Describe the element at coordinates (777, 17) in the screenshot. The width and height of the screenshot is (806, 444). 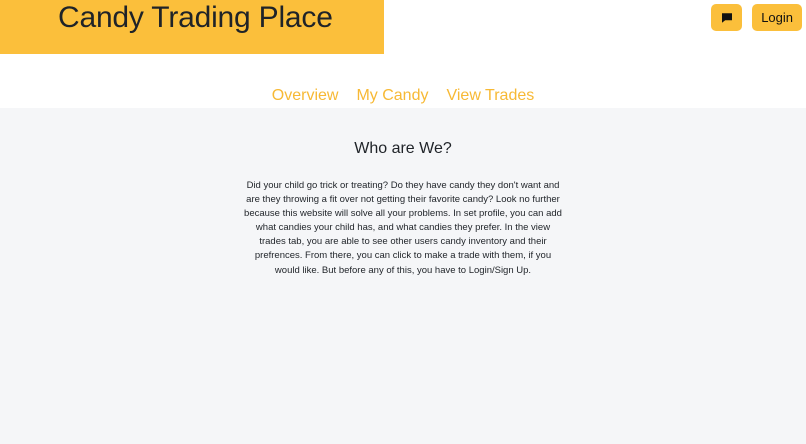
I see `login-button: Login` at that location.